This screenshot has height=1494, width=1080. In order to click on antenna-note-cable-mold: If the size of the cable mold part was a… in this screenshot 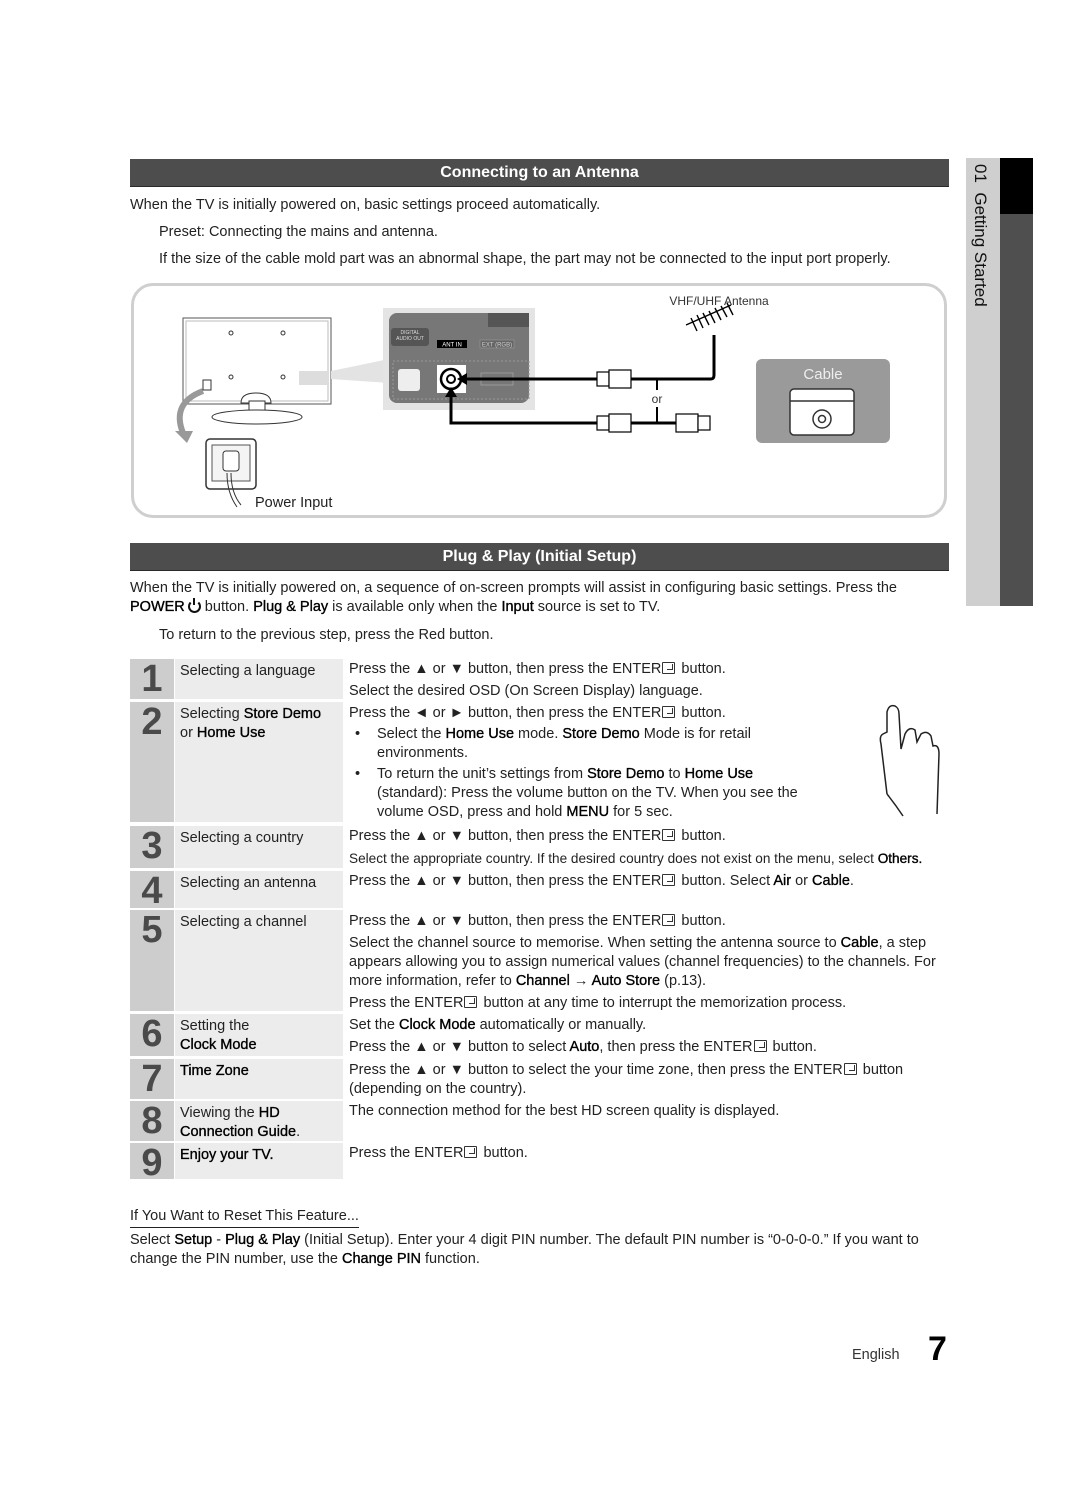, I will do `click(525, 259)`.